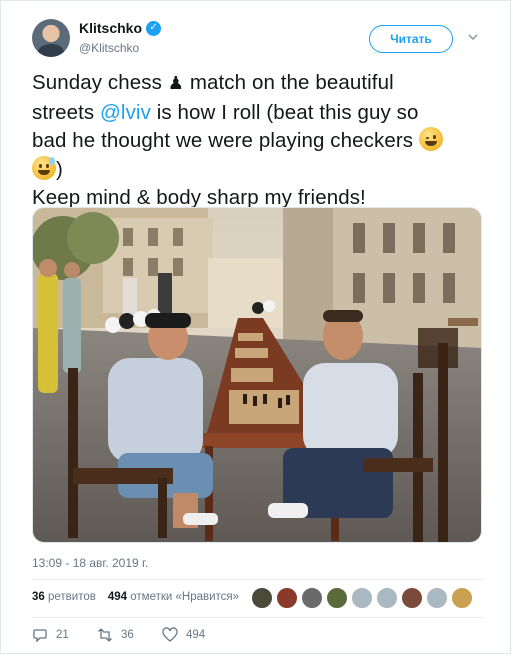 Image resolution: width=513 pixels, height=656 pixels. Describe the element at coordinates (110, 28) in the screenshot. I see `author-name: Klitschko` at that location.